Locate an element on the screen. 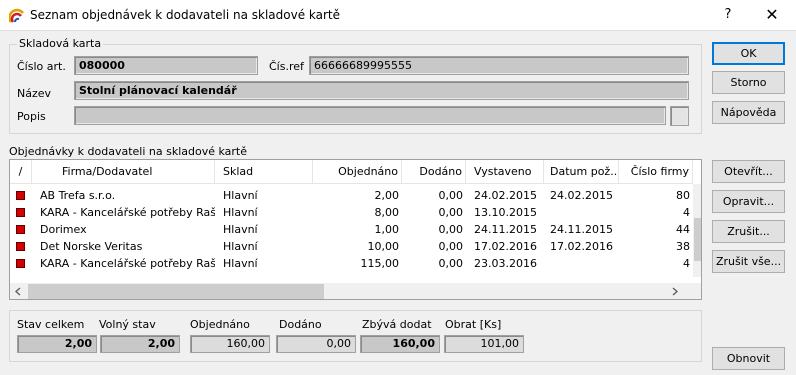 Image resolution: width=796 pixels, height=375 pixels. help-icon: ? is located at coordinates (728, 15).